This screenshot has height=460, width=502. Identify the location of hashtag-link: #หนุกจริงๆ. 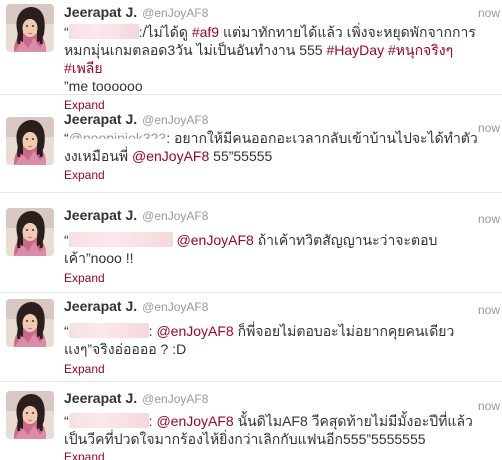
(420, 50).